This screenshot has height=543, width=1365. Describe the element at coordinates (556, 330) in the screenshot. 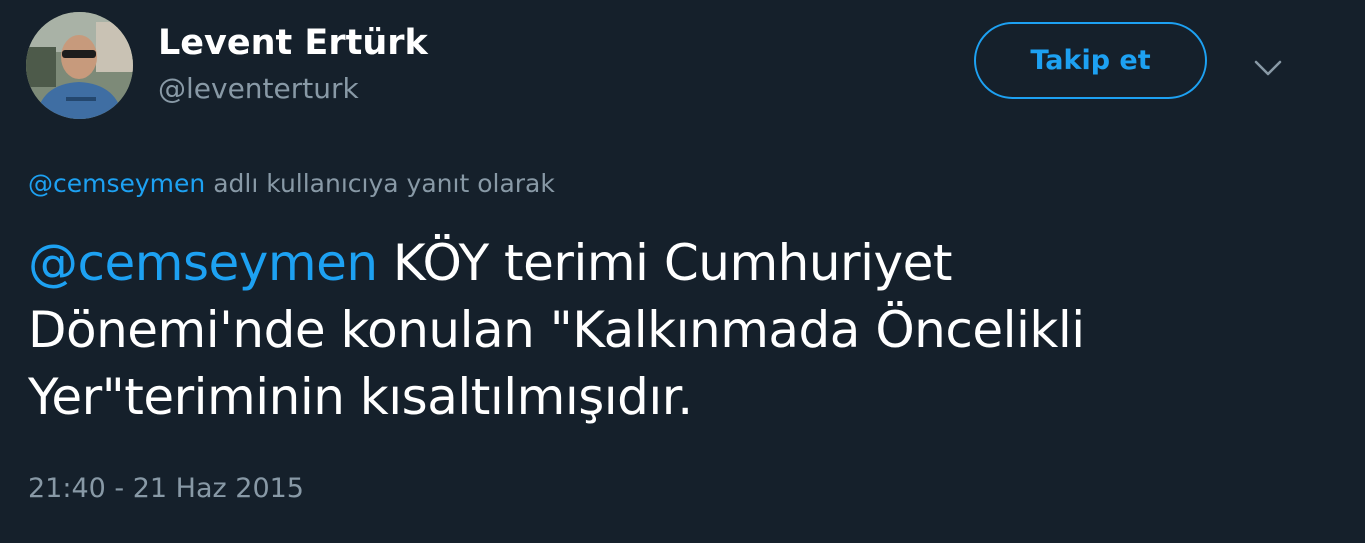

I see `tweet-text-line-2: Dönemi'nde konulan "Kalkınmada Öncelikli` at that location.